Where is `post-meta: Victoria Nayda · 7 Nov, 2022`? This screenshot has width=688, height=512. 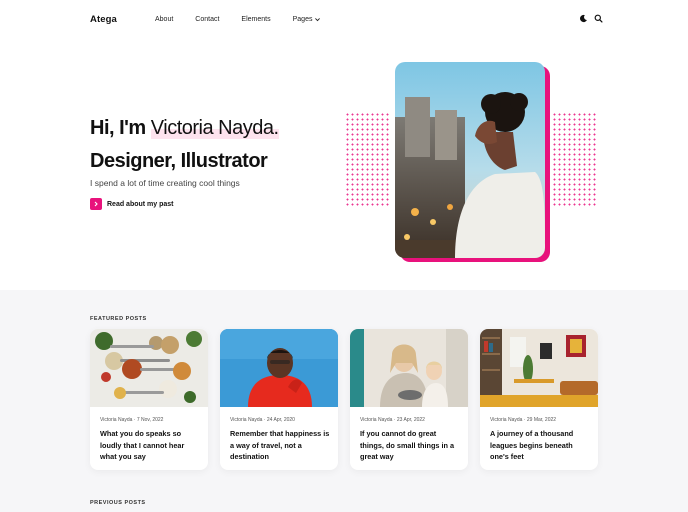 post-meta: Victoria Nayda · 7 Nov, 2022 is located at coordinates (132, 420).